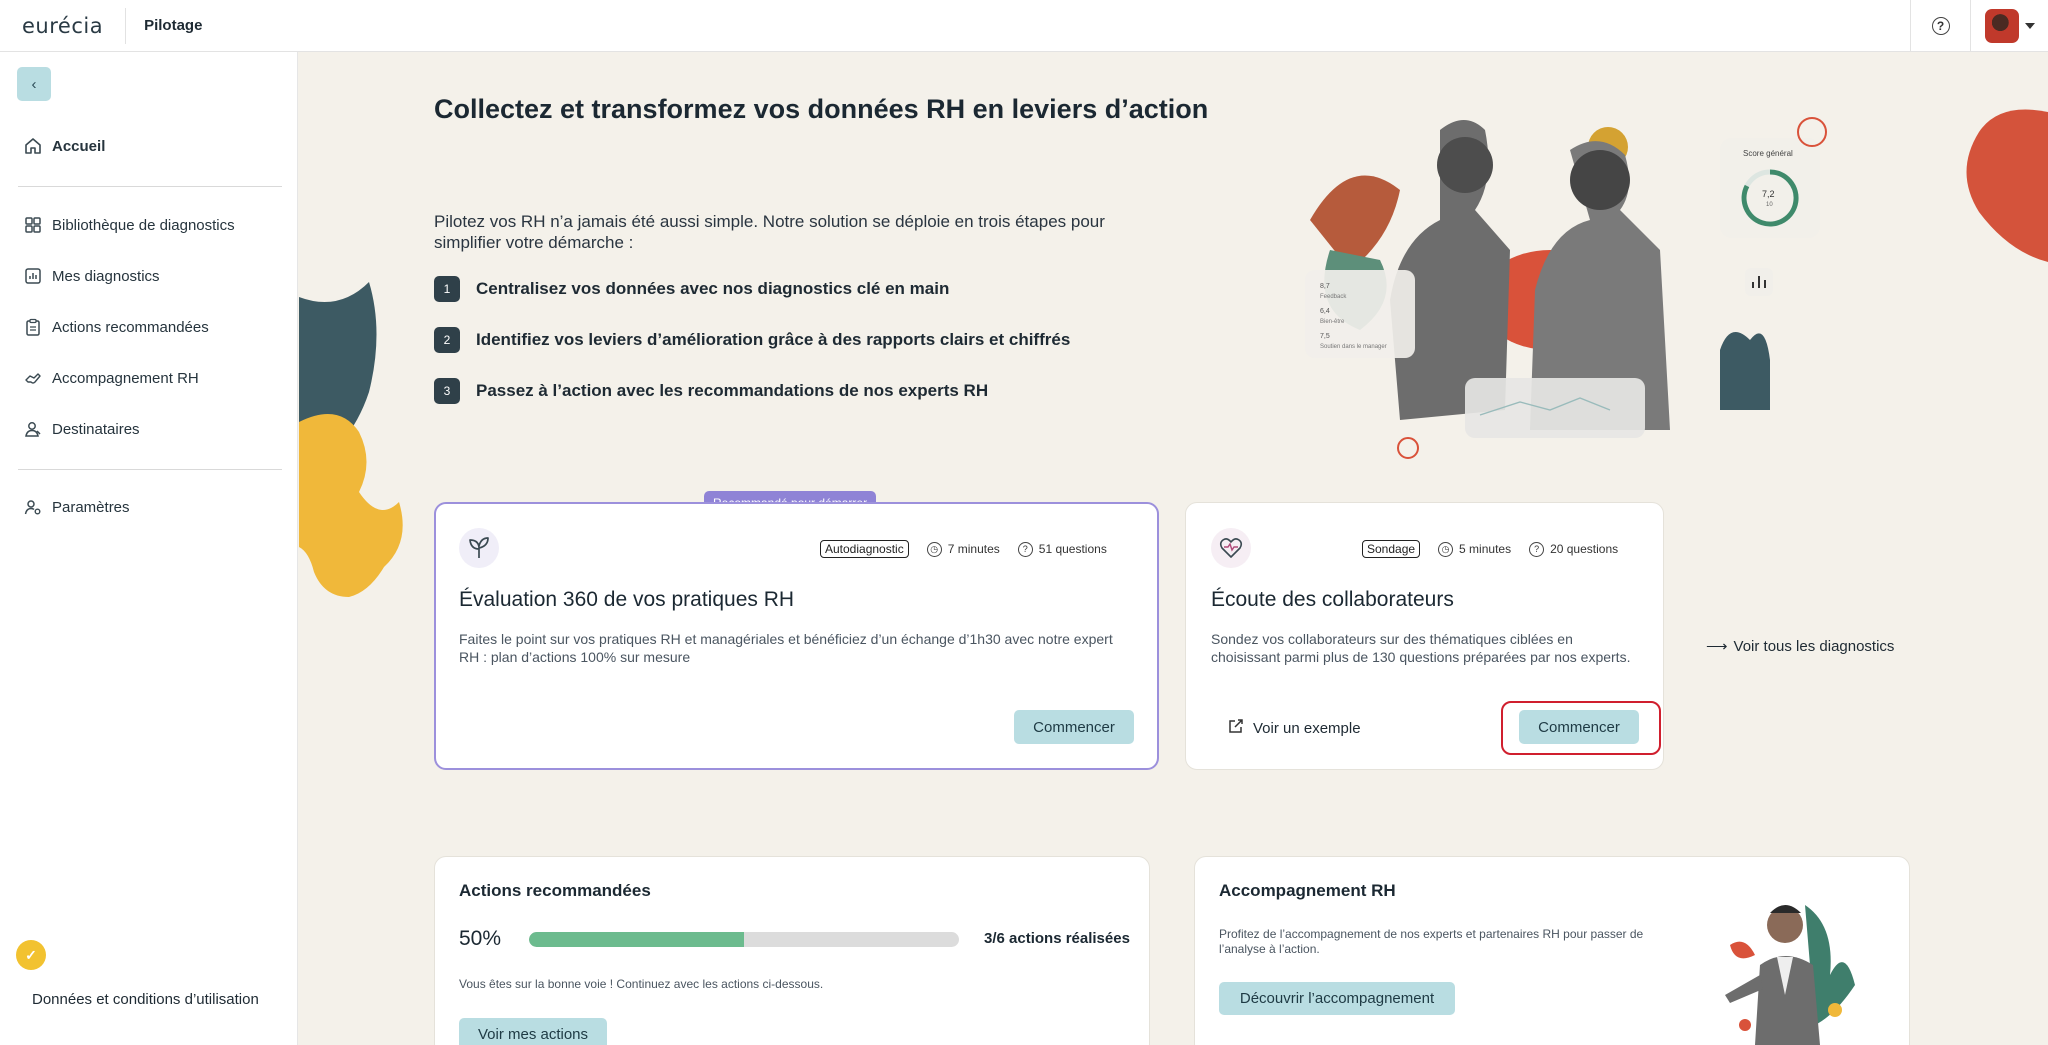  Describe the element at coordinates (125, 378) in the screenshot. I see `sidebar-item-label: Accompagnement RH` at that location.